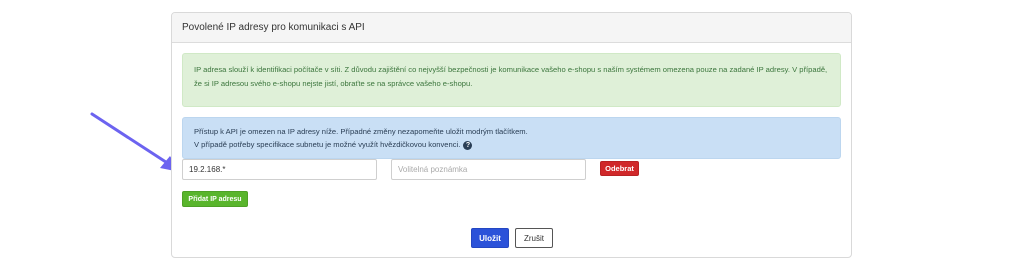 The width and height of the screenshot is (1024, 274). What do you see at coordinates (468, 145) in the screenshot?
I see `question-circle-icon: ?` at bounding box center [468, 145].